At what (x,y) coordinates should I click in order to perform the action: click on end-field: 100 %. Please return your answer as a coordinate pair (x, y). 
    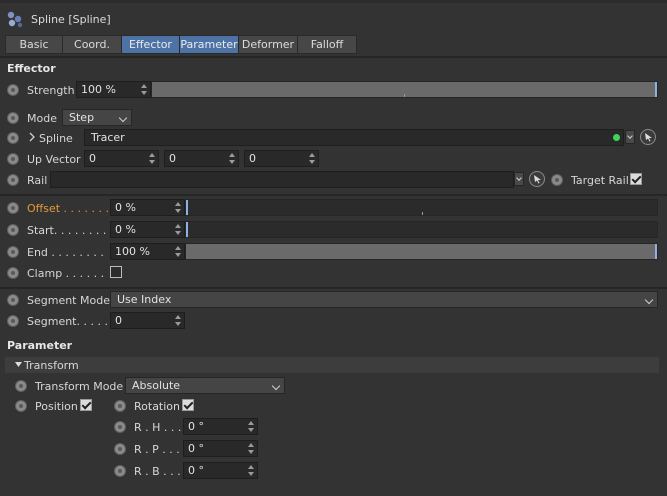
    Looking at the image, I should click on (147, 251).